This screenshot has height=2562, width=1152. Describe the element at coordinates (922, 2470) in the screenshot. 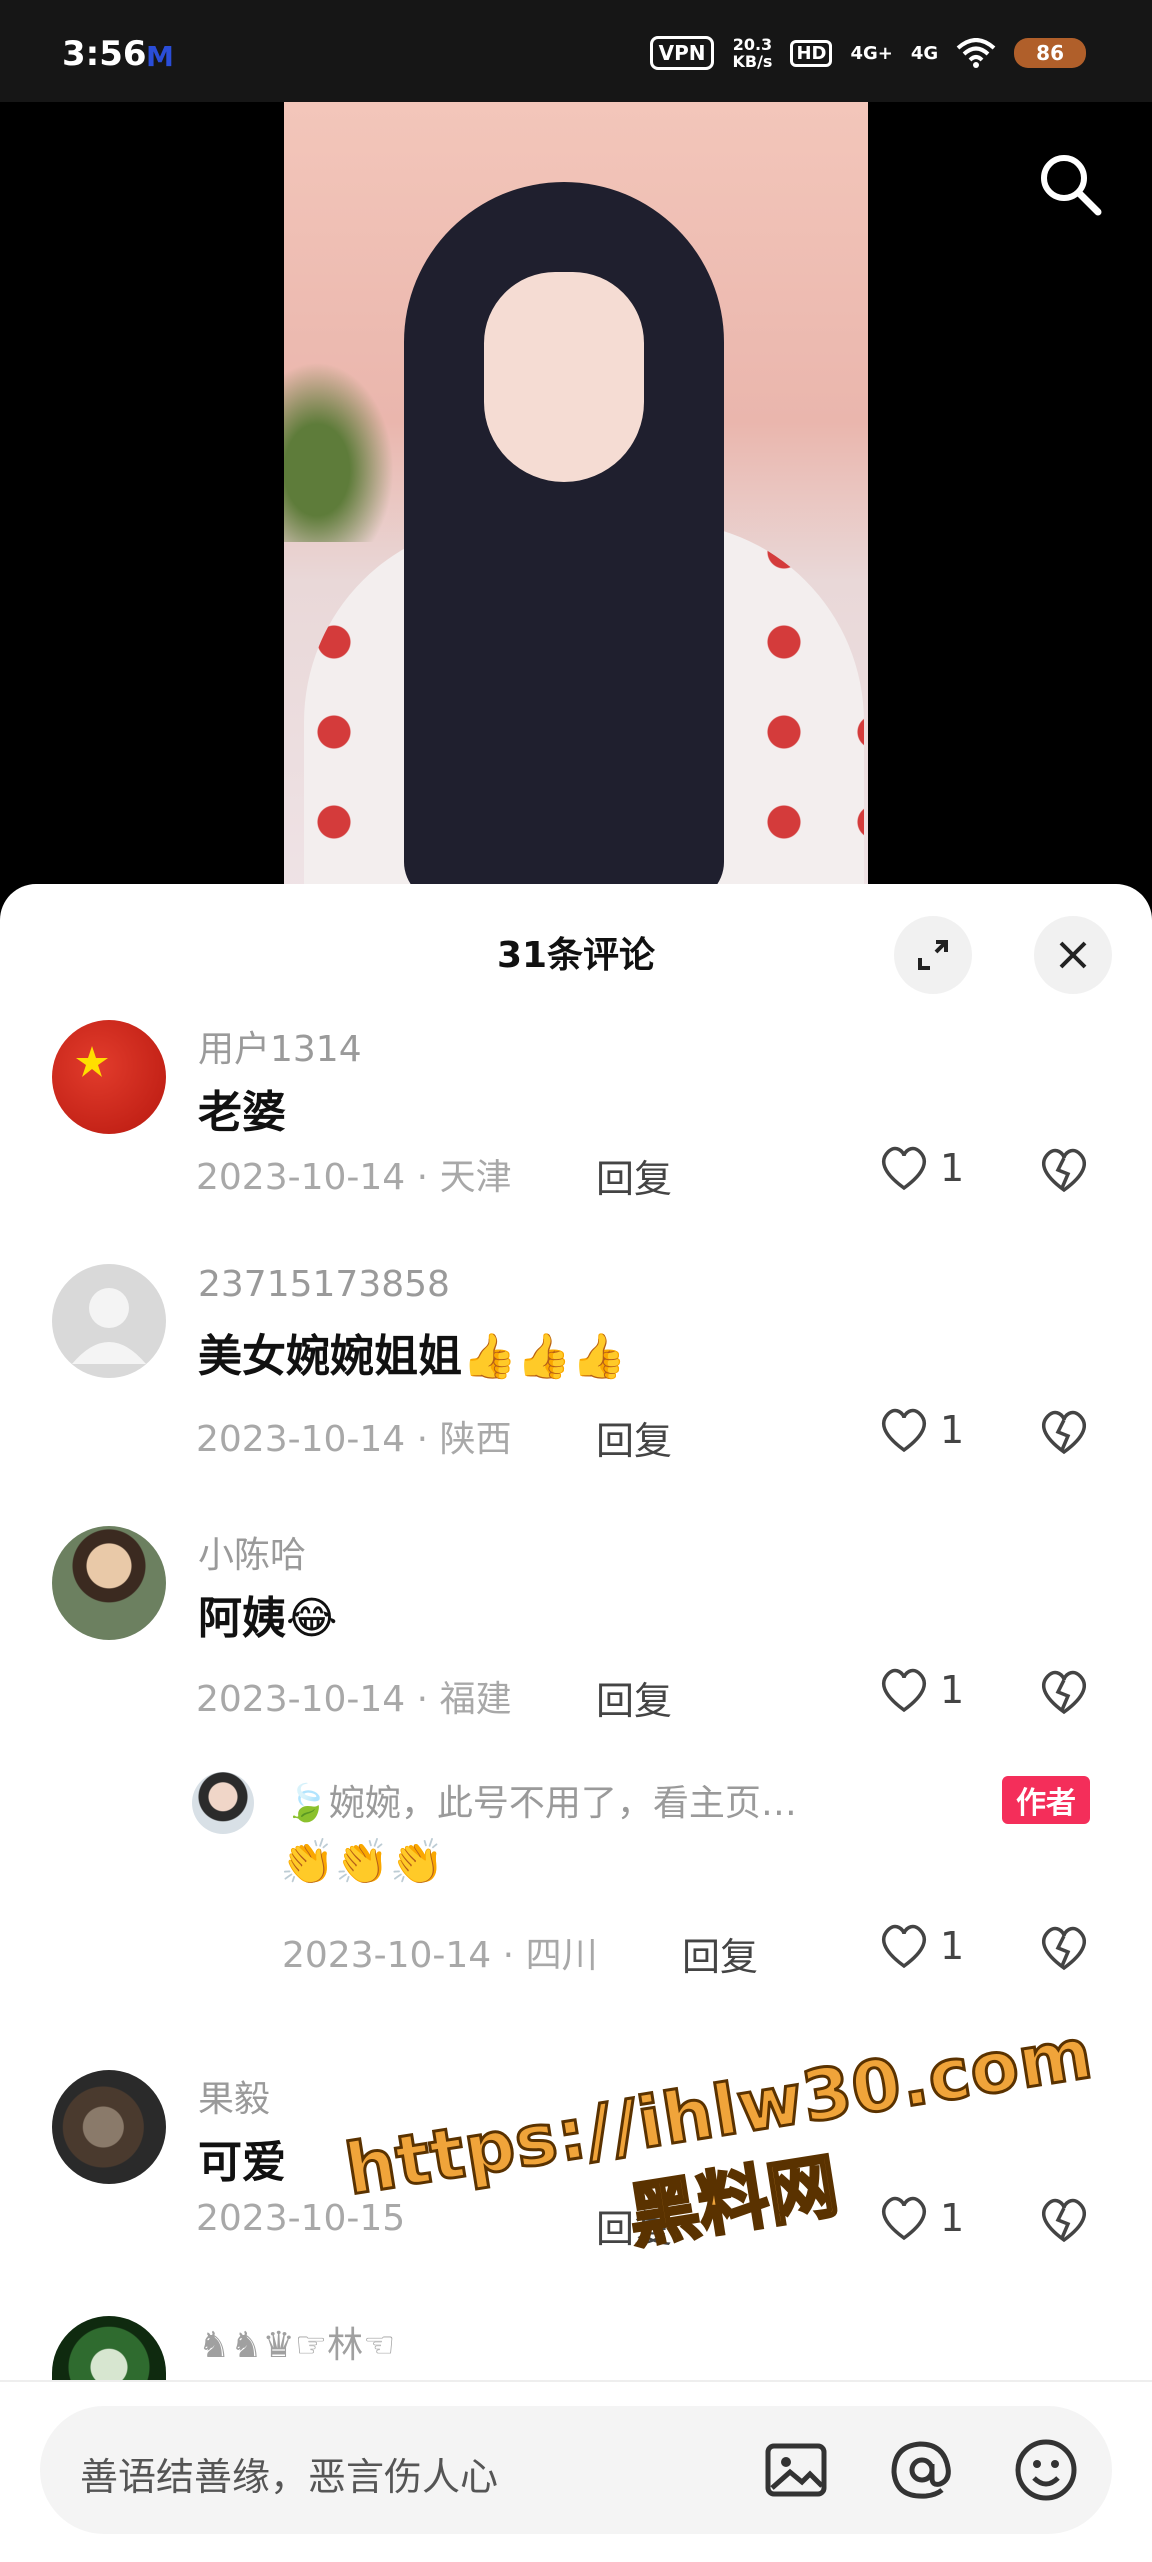

I see `at-icon` at that location.